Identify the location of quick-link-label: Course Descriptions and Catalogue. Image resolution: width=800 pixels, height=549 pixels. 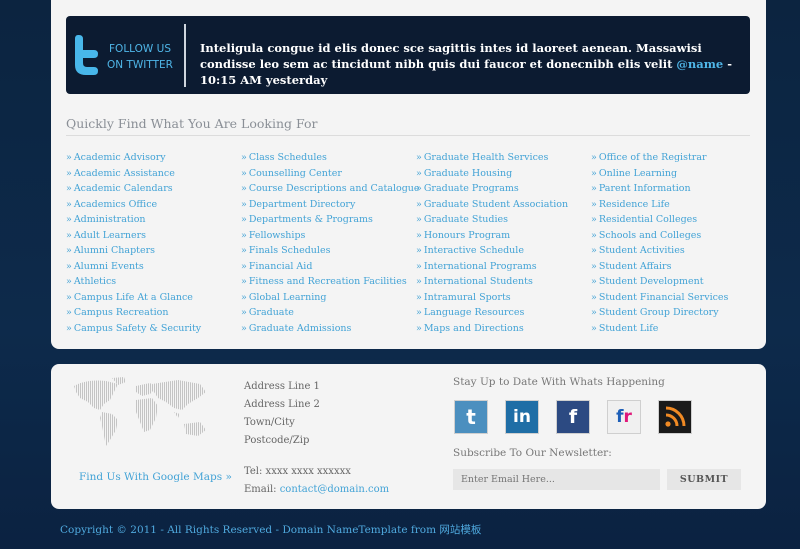
(334, 188).